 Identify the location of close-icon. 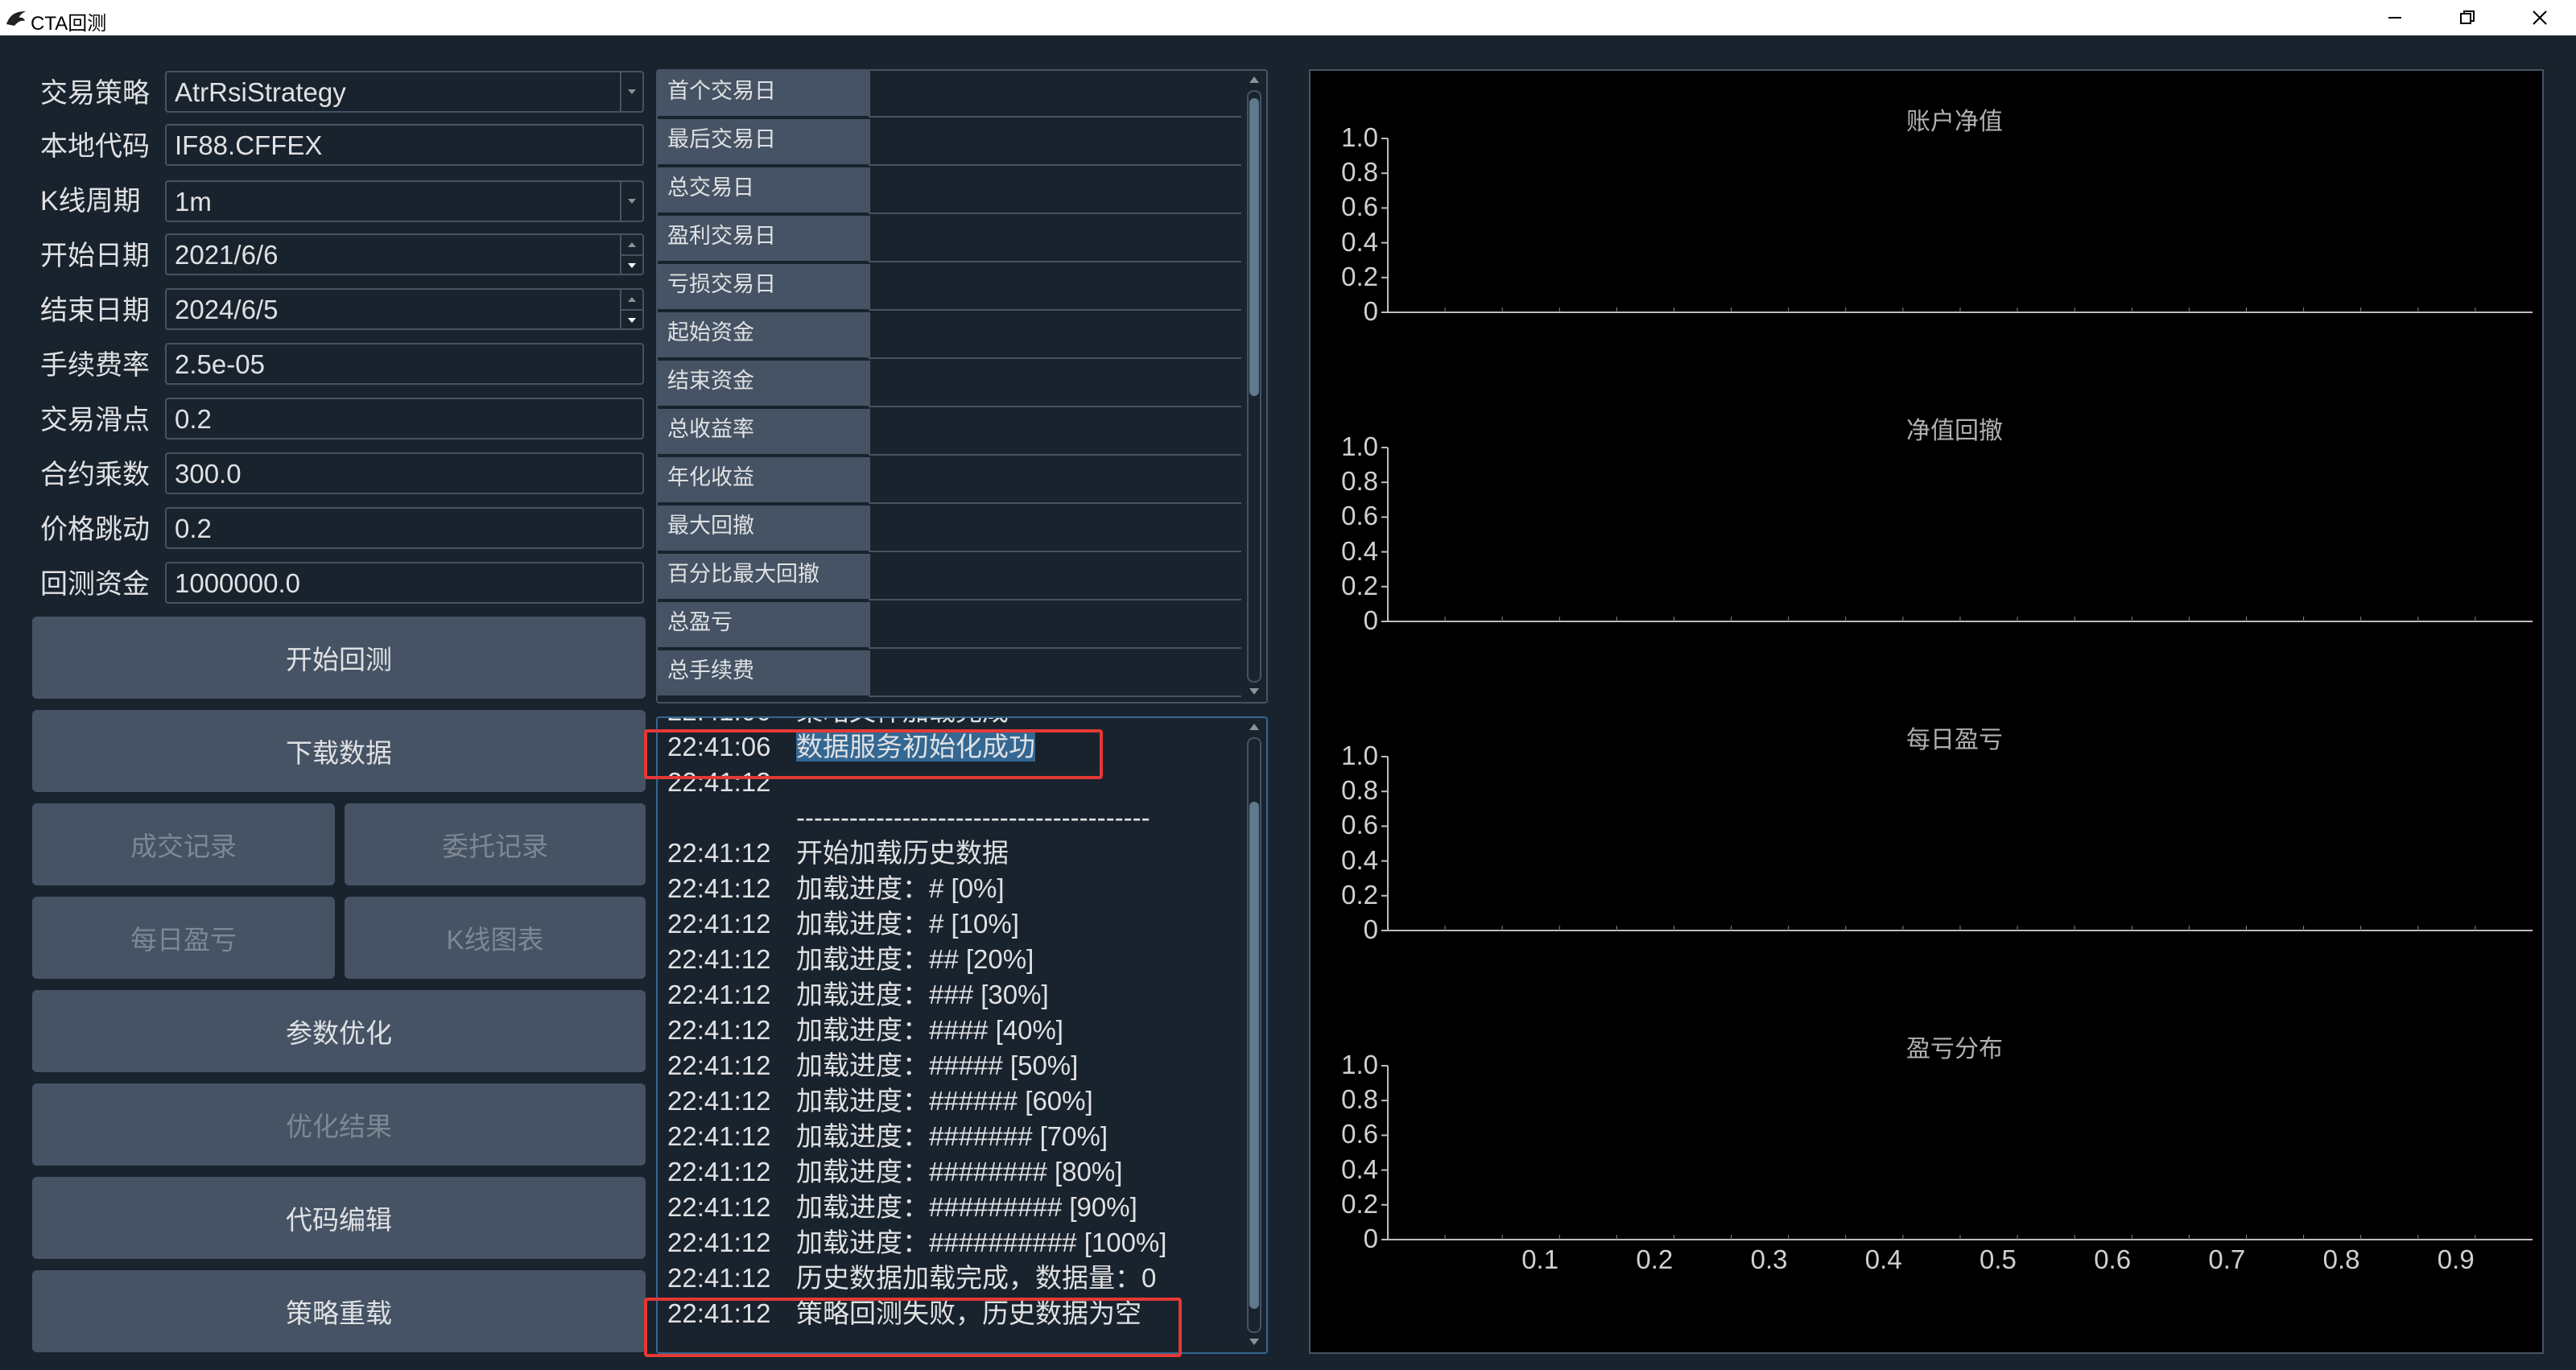
(2540, 17).